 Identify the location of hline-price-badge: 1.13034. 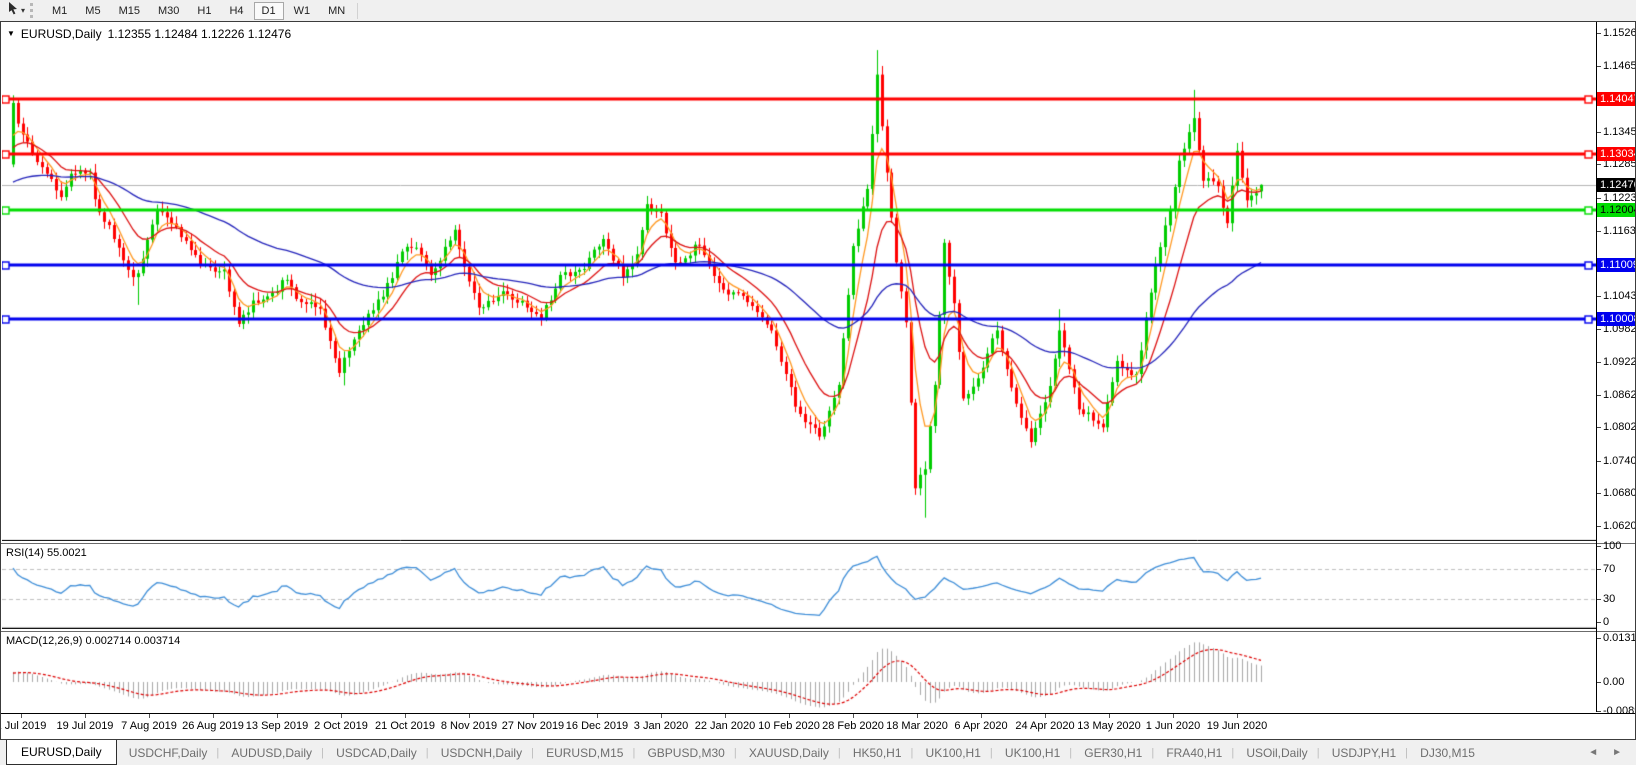
(1616, 154).